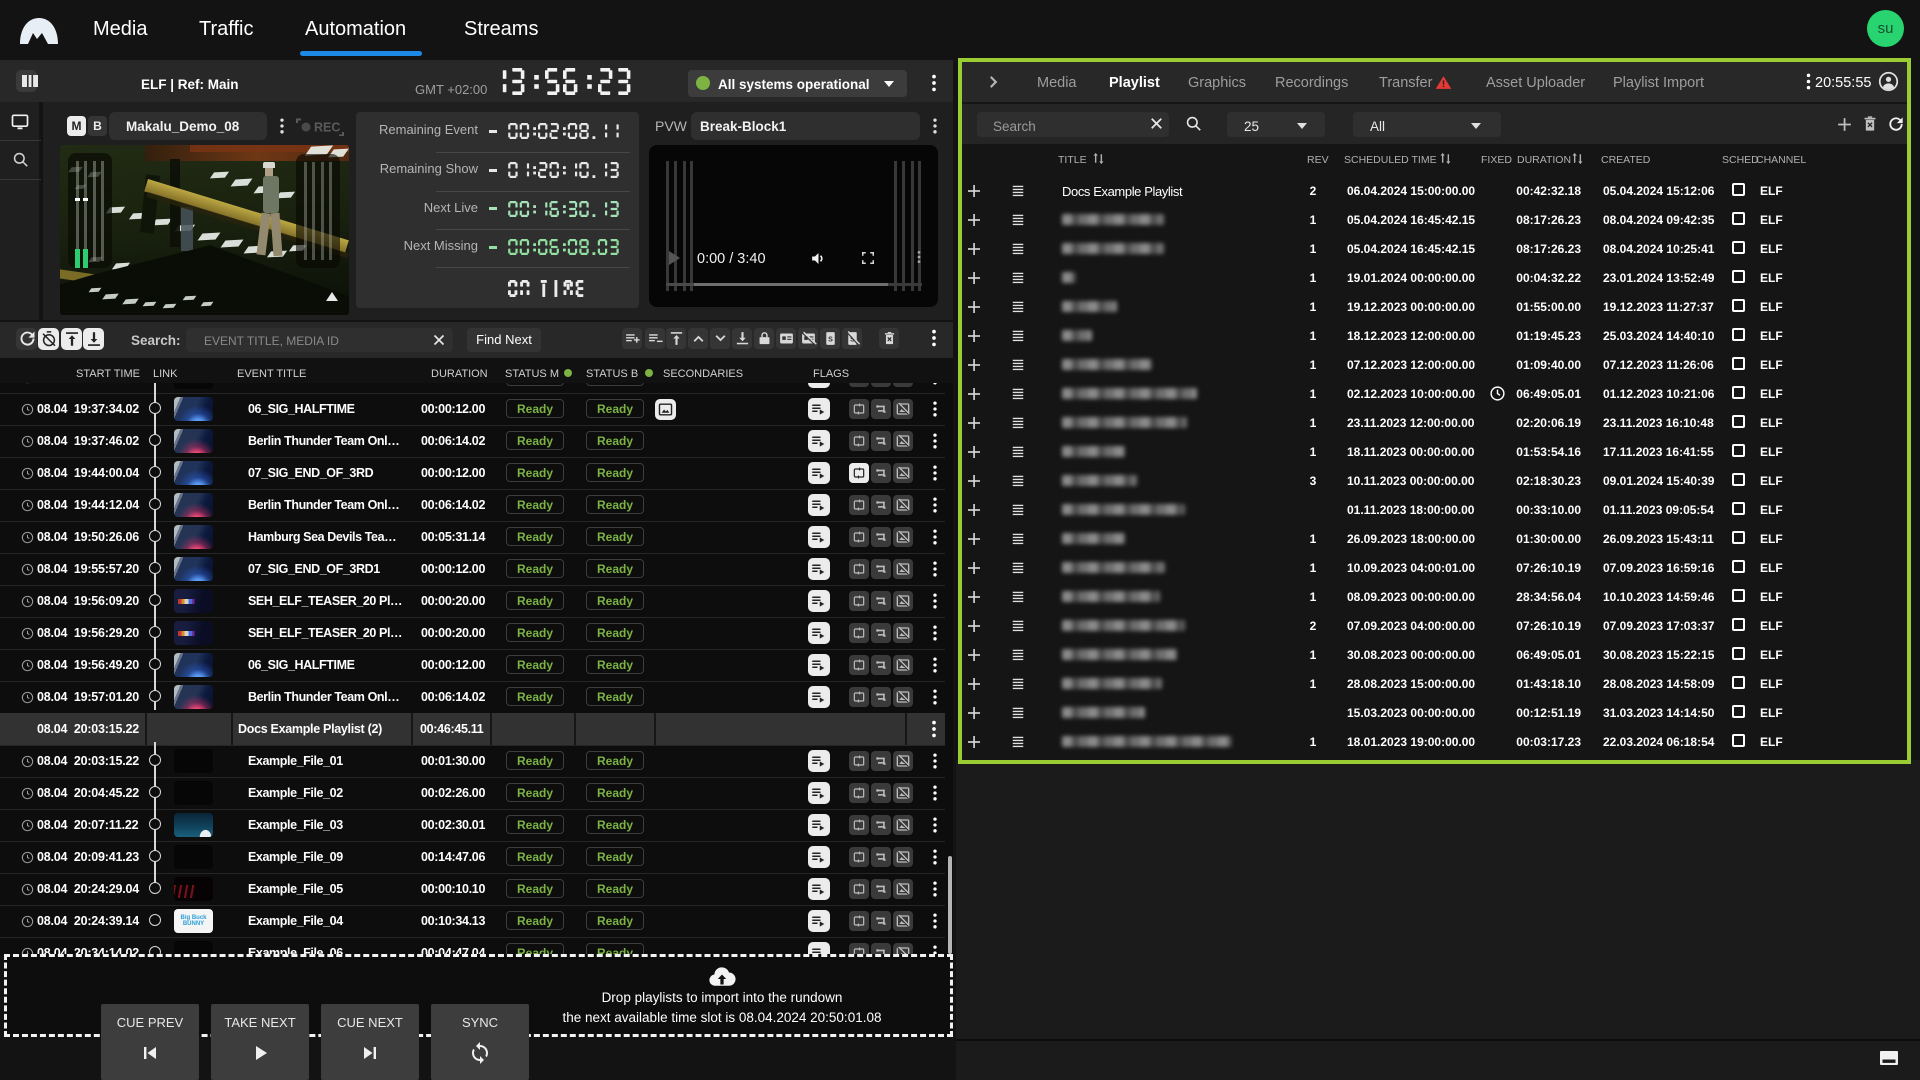 The image size is (1920, 1080). I want to click on svg-text: S, so click(830, 339).